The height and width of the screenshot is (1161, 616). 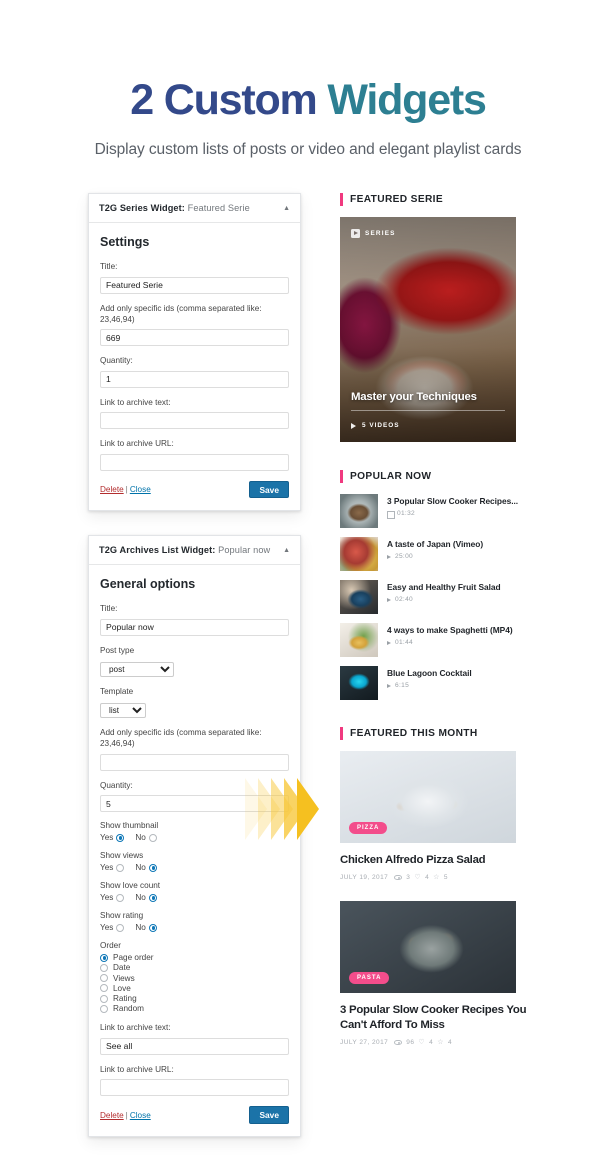 What do you see at coordinates (308, 100) in the screenshot?
I see `page-title: 2 Custom Widgets` at bounding box center [308, 100].